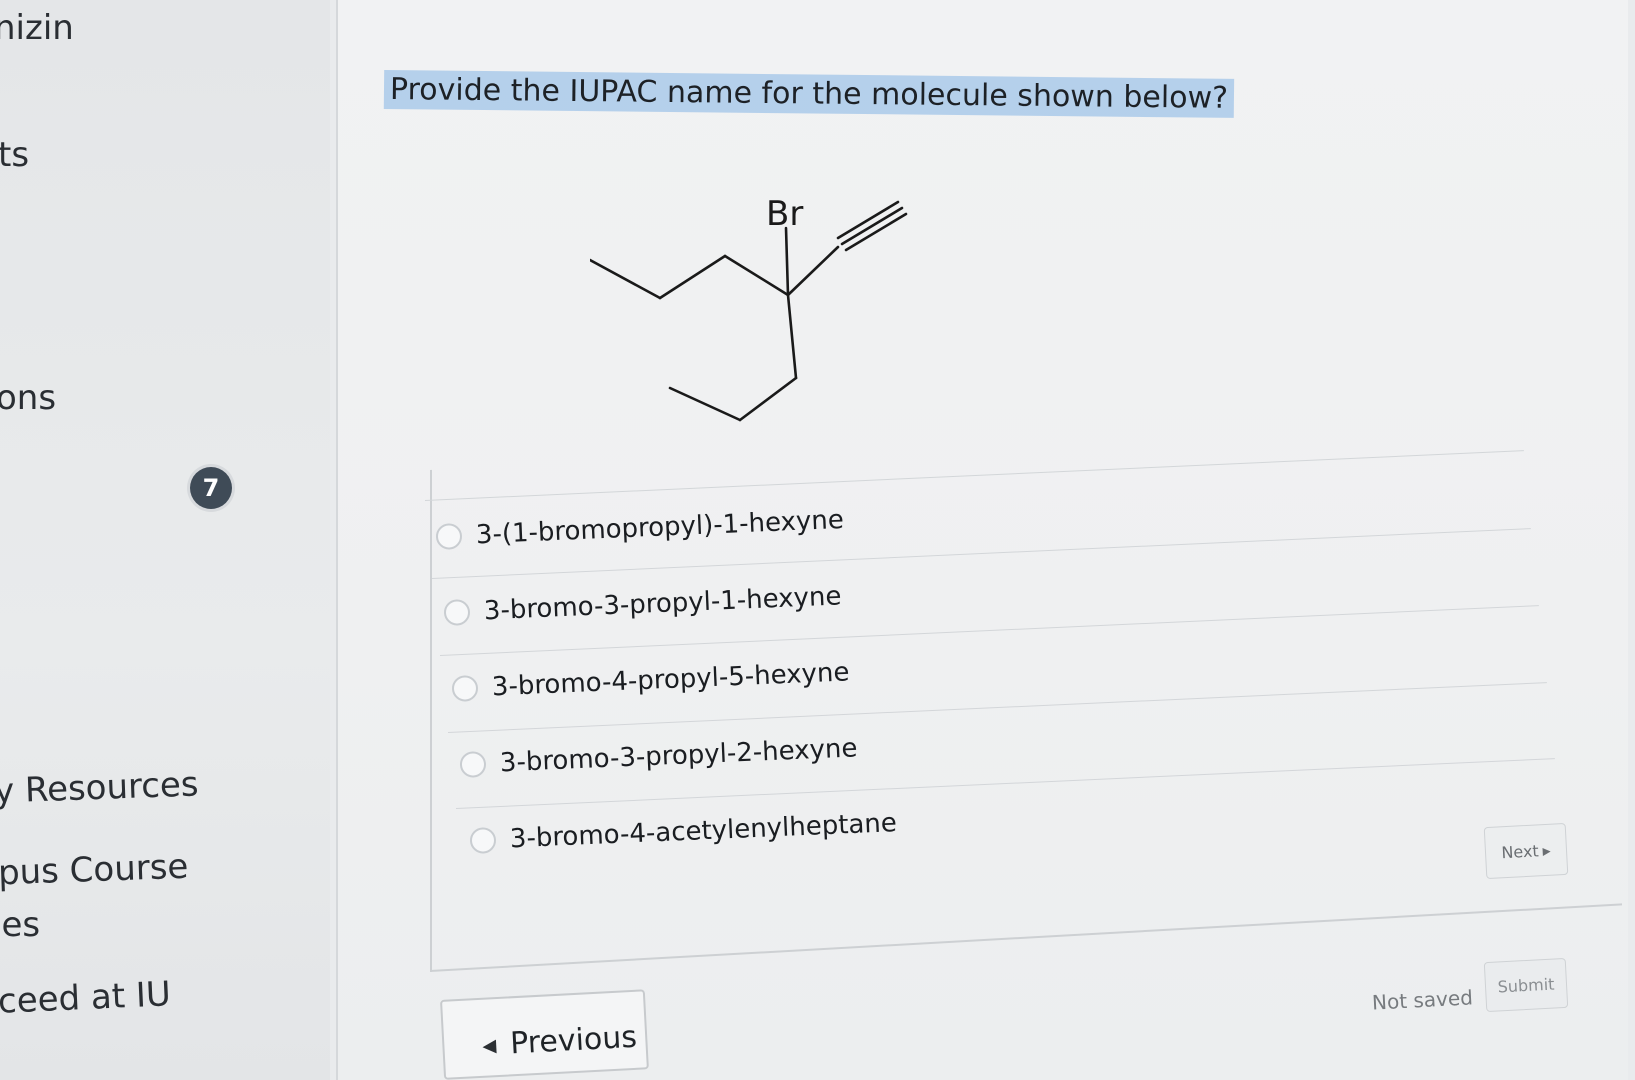  Describe the element at coordinates (573, 1040) in the screenshot. I see `previous-label: Previous` at that location.